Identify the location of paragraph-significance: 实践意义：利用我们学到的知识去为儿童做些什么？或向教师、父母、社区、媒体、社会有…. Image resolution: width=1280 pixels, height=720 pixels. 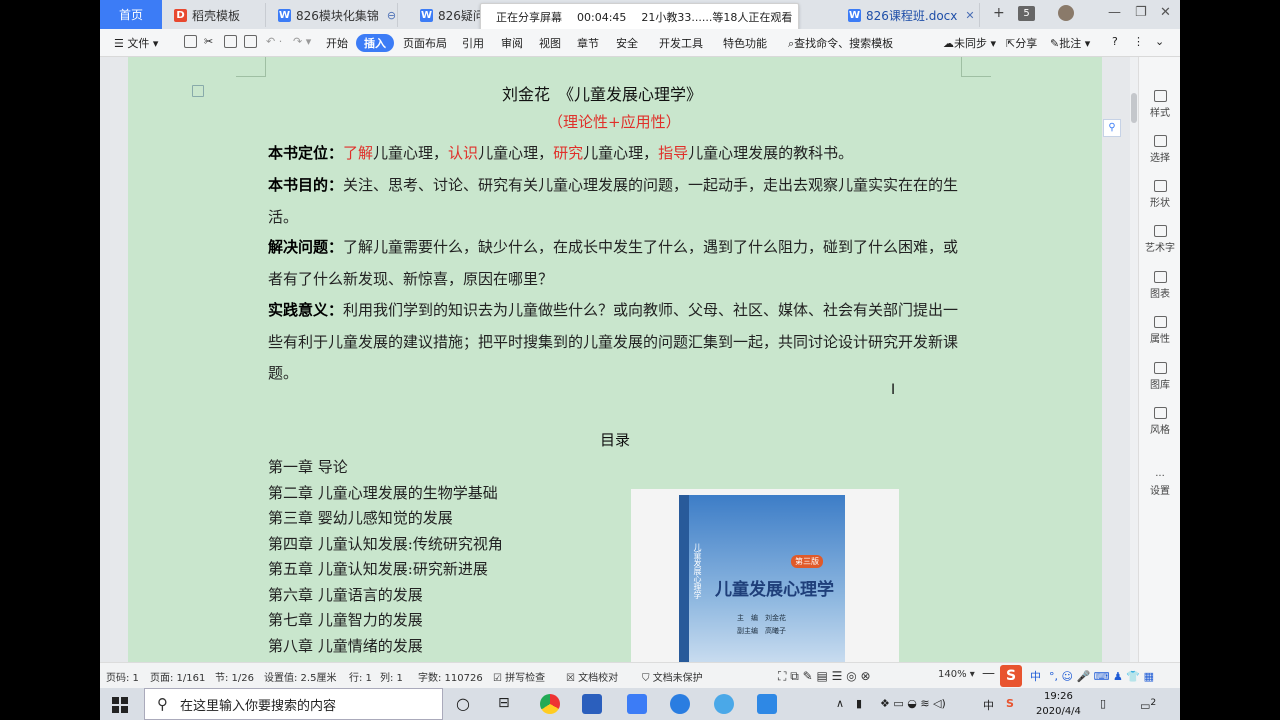
(618, 342).